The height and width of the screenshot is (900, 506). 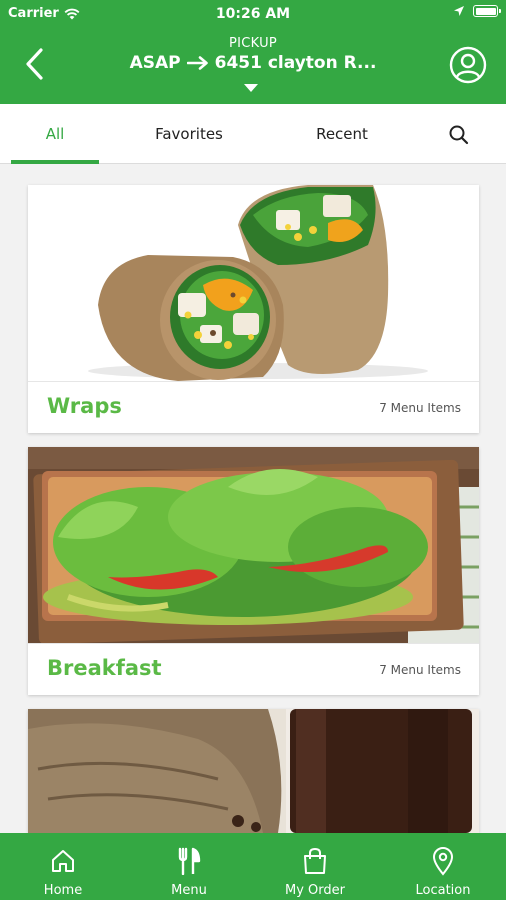 I want to click on bottom-navigation: Home Menu My Order Location, so click(x=253, y=866).